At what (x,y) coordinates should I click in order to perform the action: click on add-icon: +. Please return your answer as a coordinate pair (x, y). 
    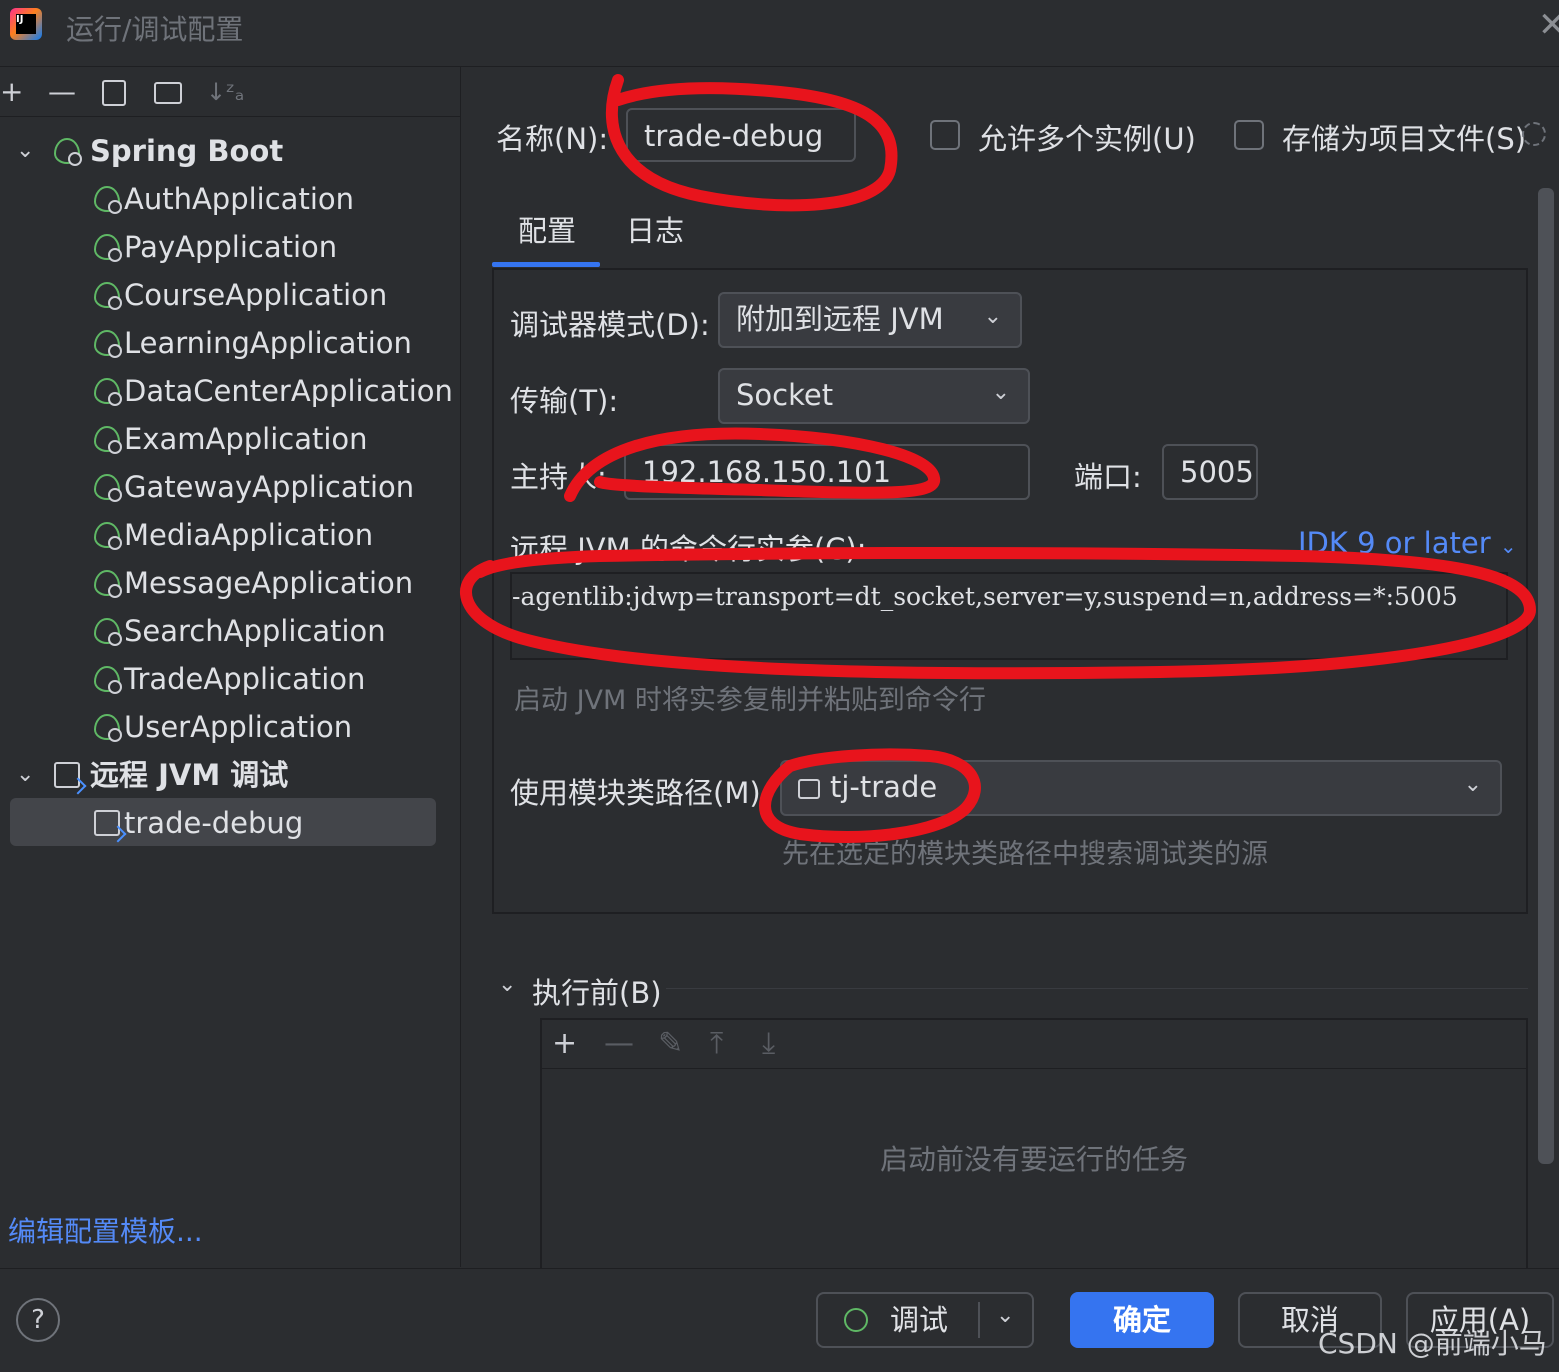
    Looking at the image, I should click on (11, 92).